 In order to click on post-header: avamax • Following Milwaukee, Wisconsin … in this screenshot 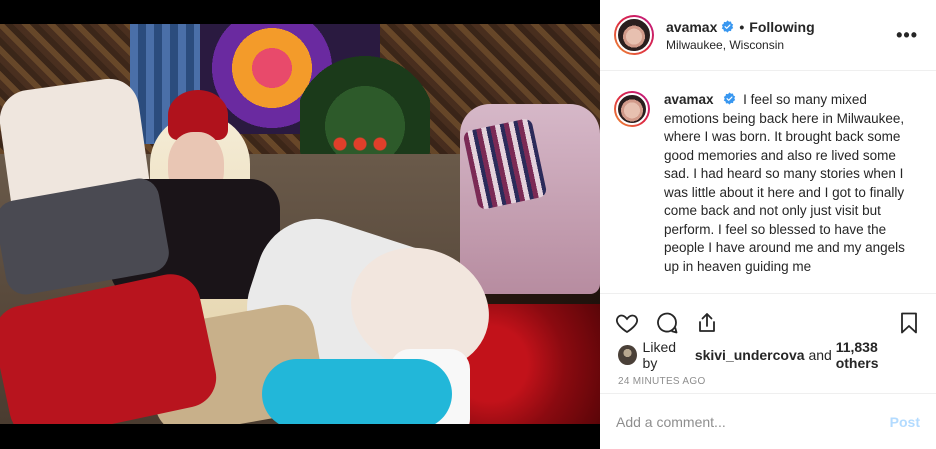, I will do `click(768, 35)`.